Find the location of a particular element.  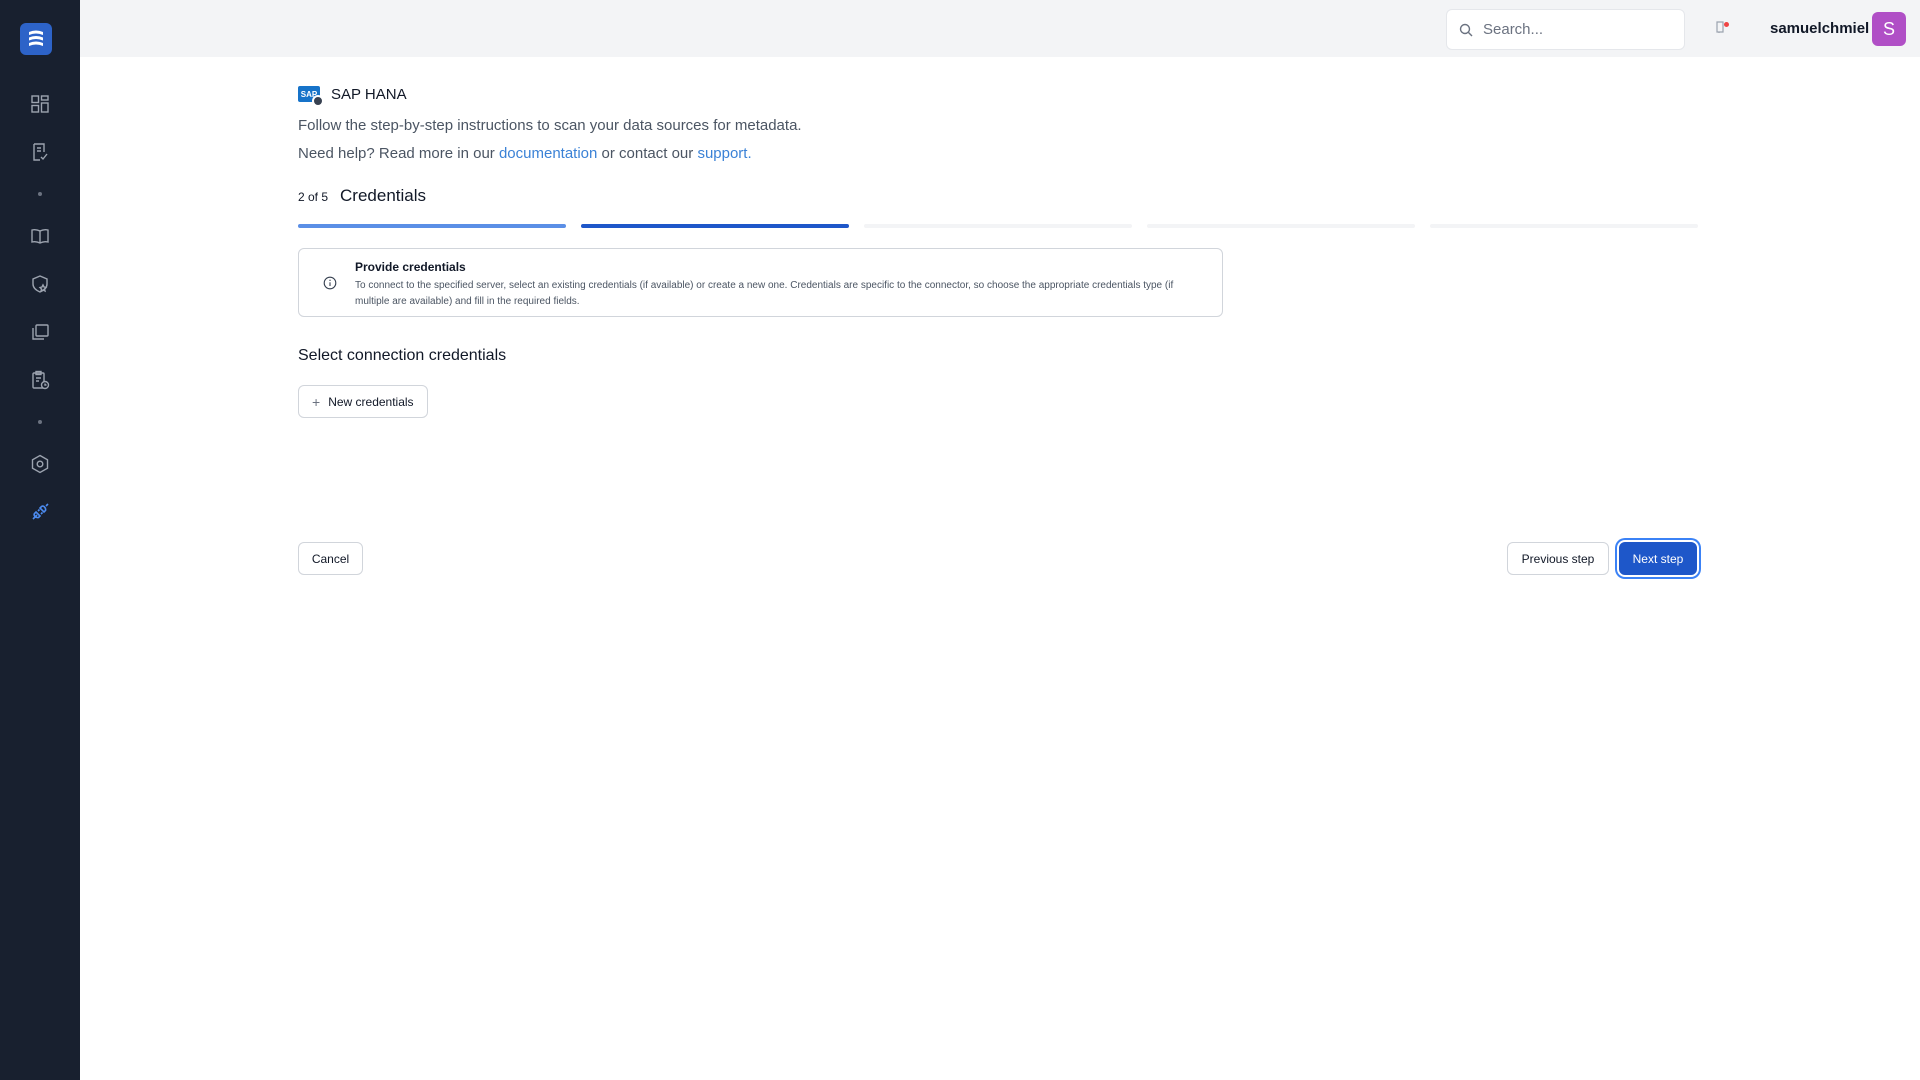

cancel-button: Cancel is located at coordinates (330, 558).